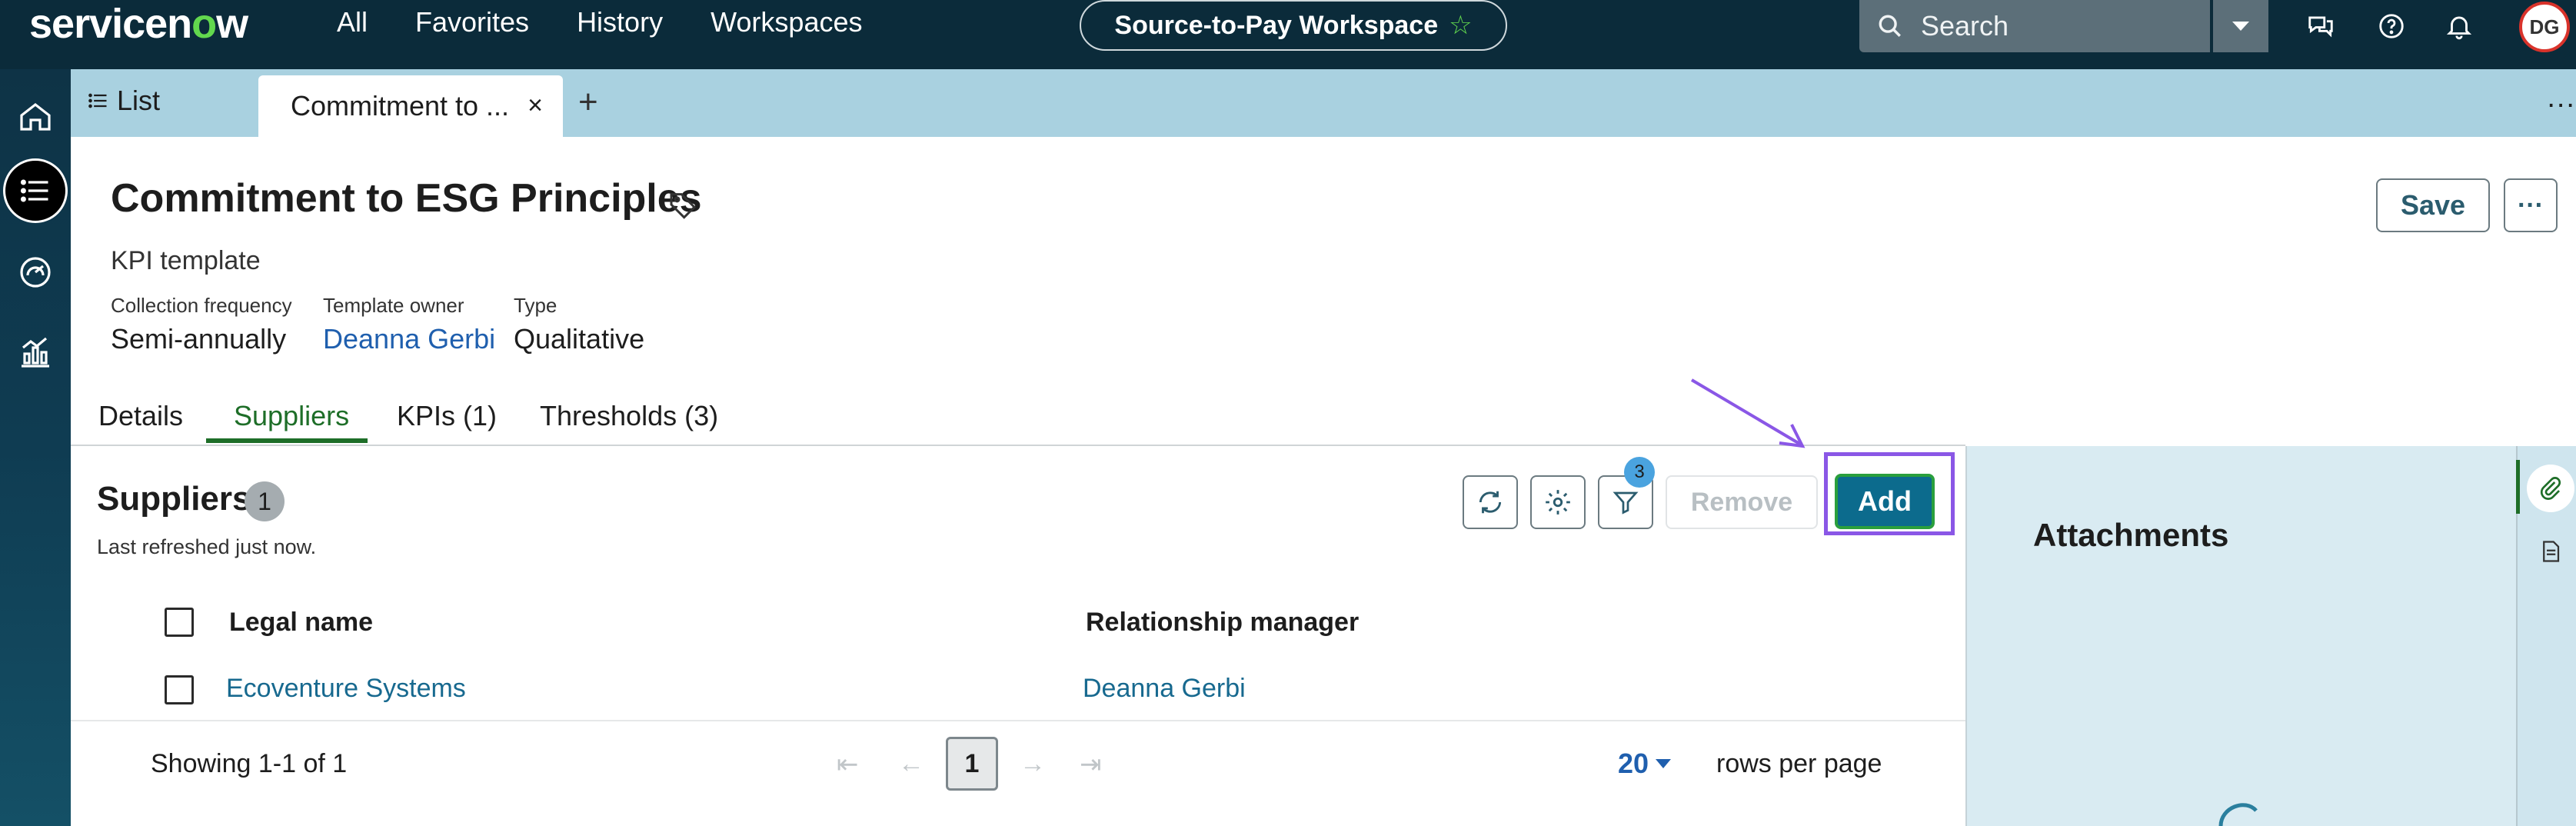  I want to click on gear-icon, so click(1558, 503).